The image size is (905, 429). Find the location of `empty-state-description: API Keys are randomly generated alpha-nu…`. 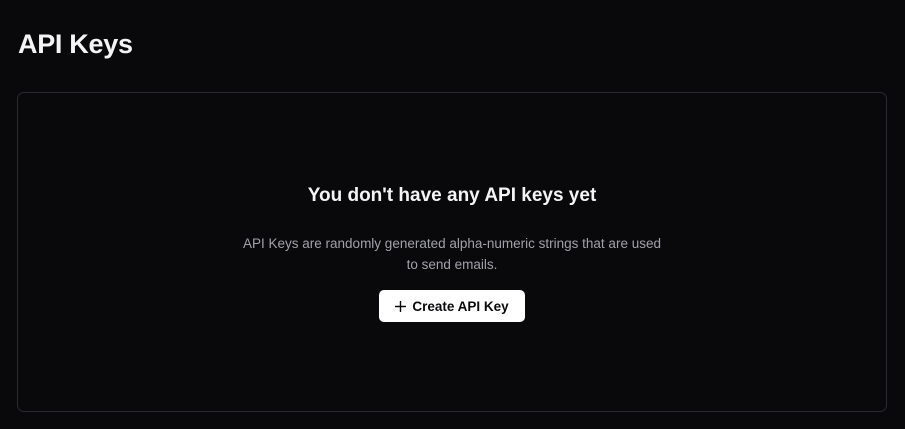

empty-state-description: API Keys are randomly generated alpha-nu… is located at coordinates (452, 253).